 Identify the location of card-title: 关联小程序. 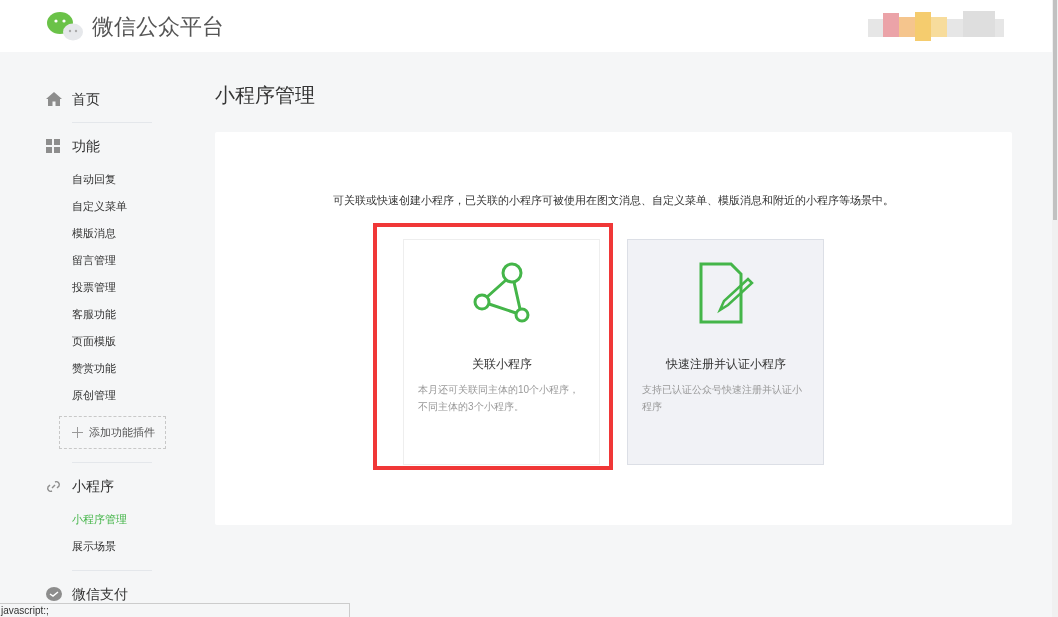
(501, 364).